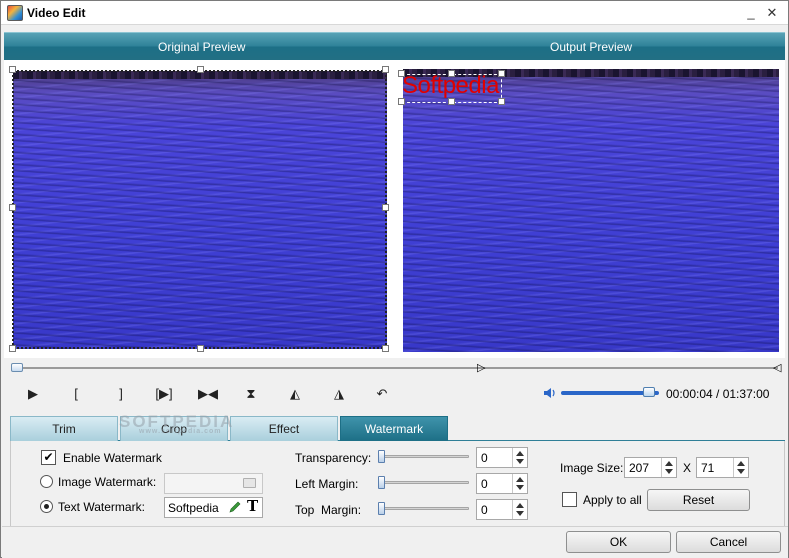 This screenshot has width=789, height=558. Describe the element at coordinates (451, 73) in the screenshot. I see `watermark-handle-top` at that location.